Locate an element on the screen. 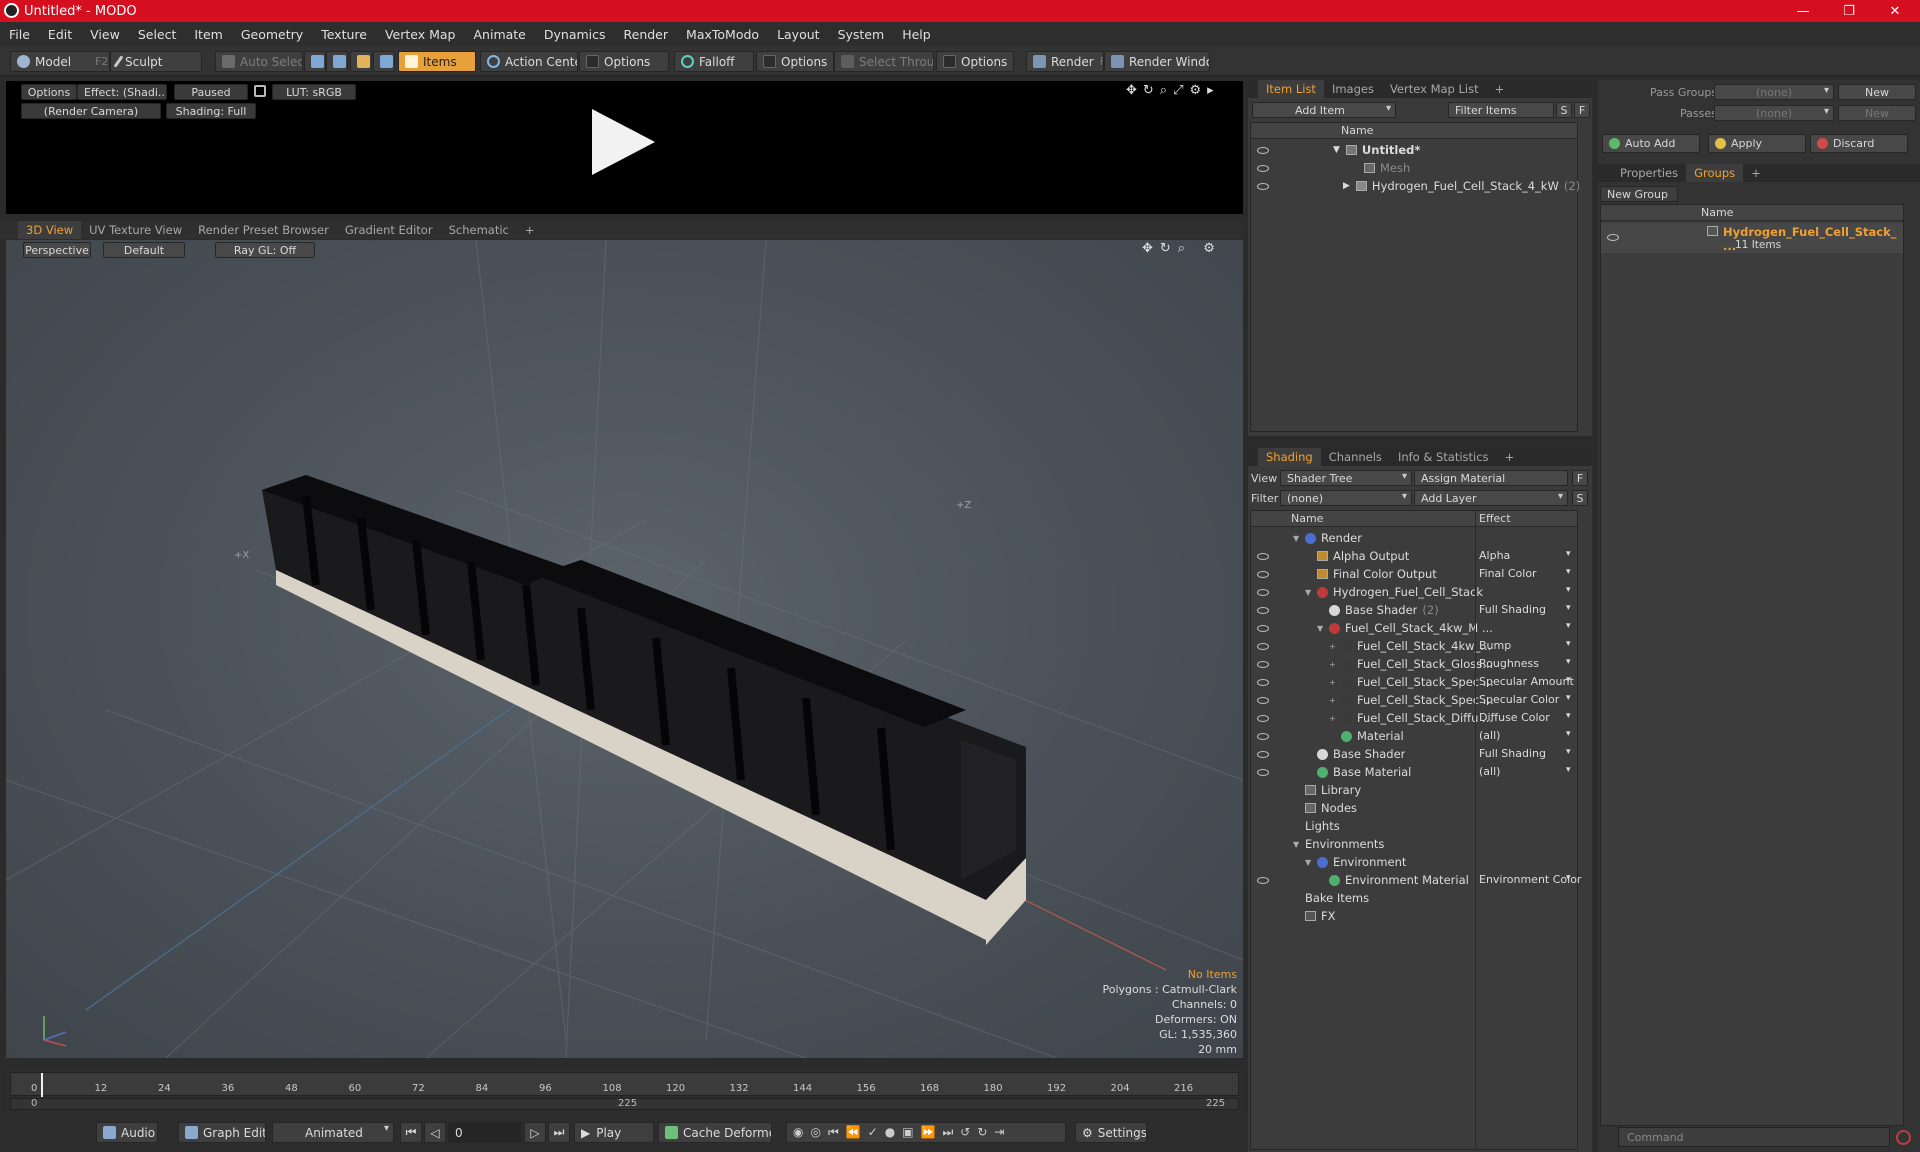 The height and width of the screenshot is (1152, 1920). tab-item-list: Item List is located at coordinates (1291, 89).